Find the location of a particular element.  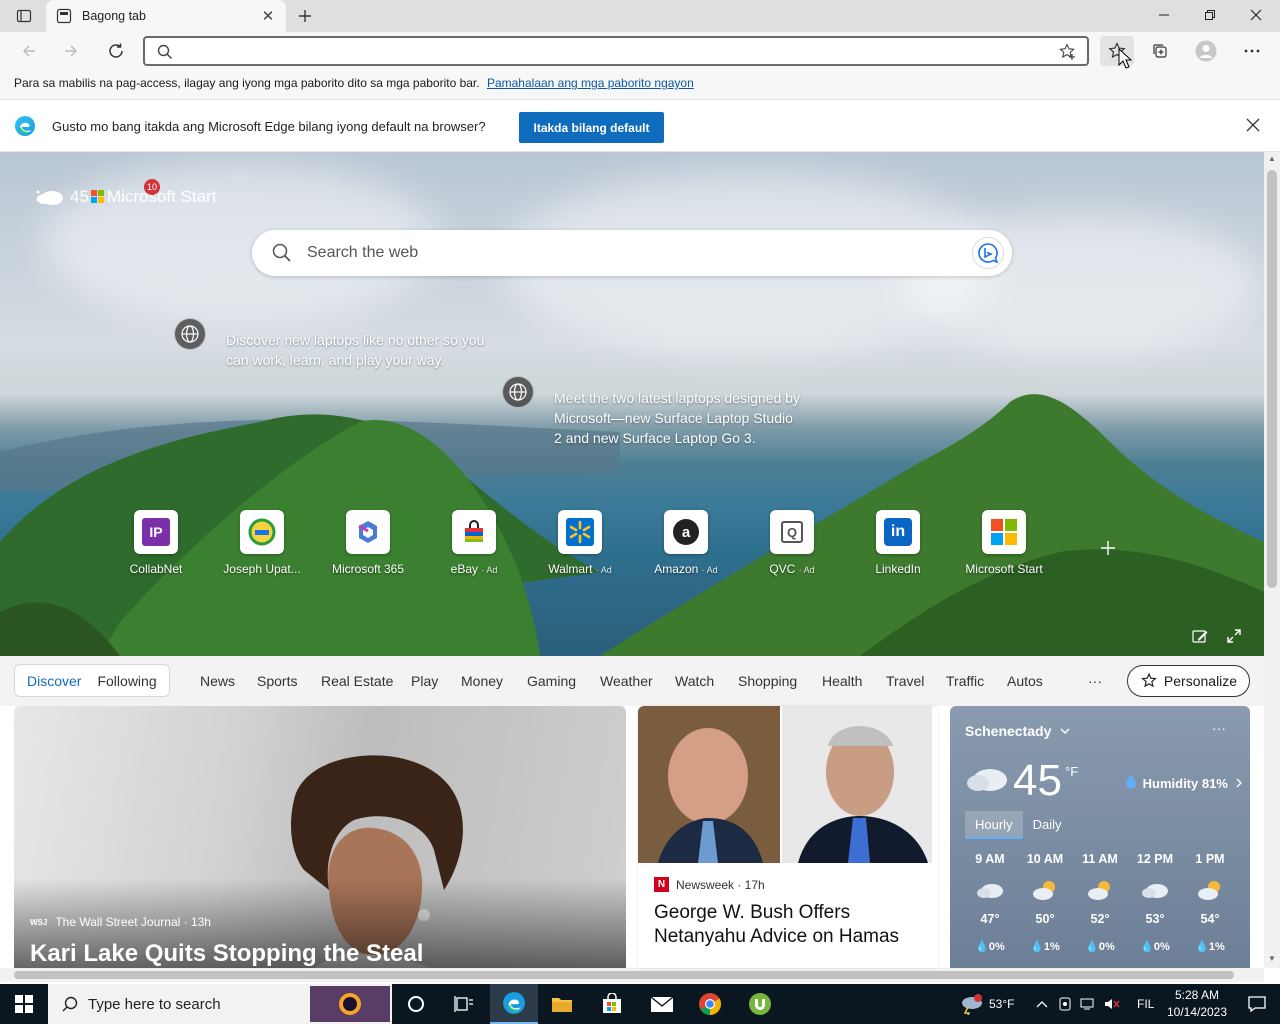

category-news: News is located at coordinates (217, 681).